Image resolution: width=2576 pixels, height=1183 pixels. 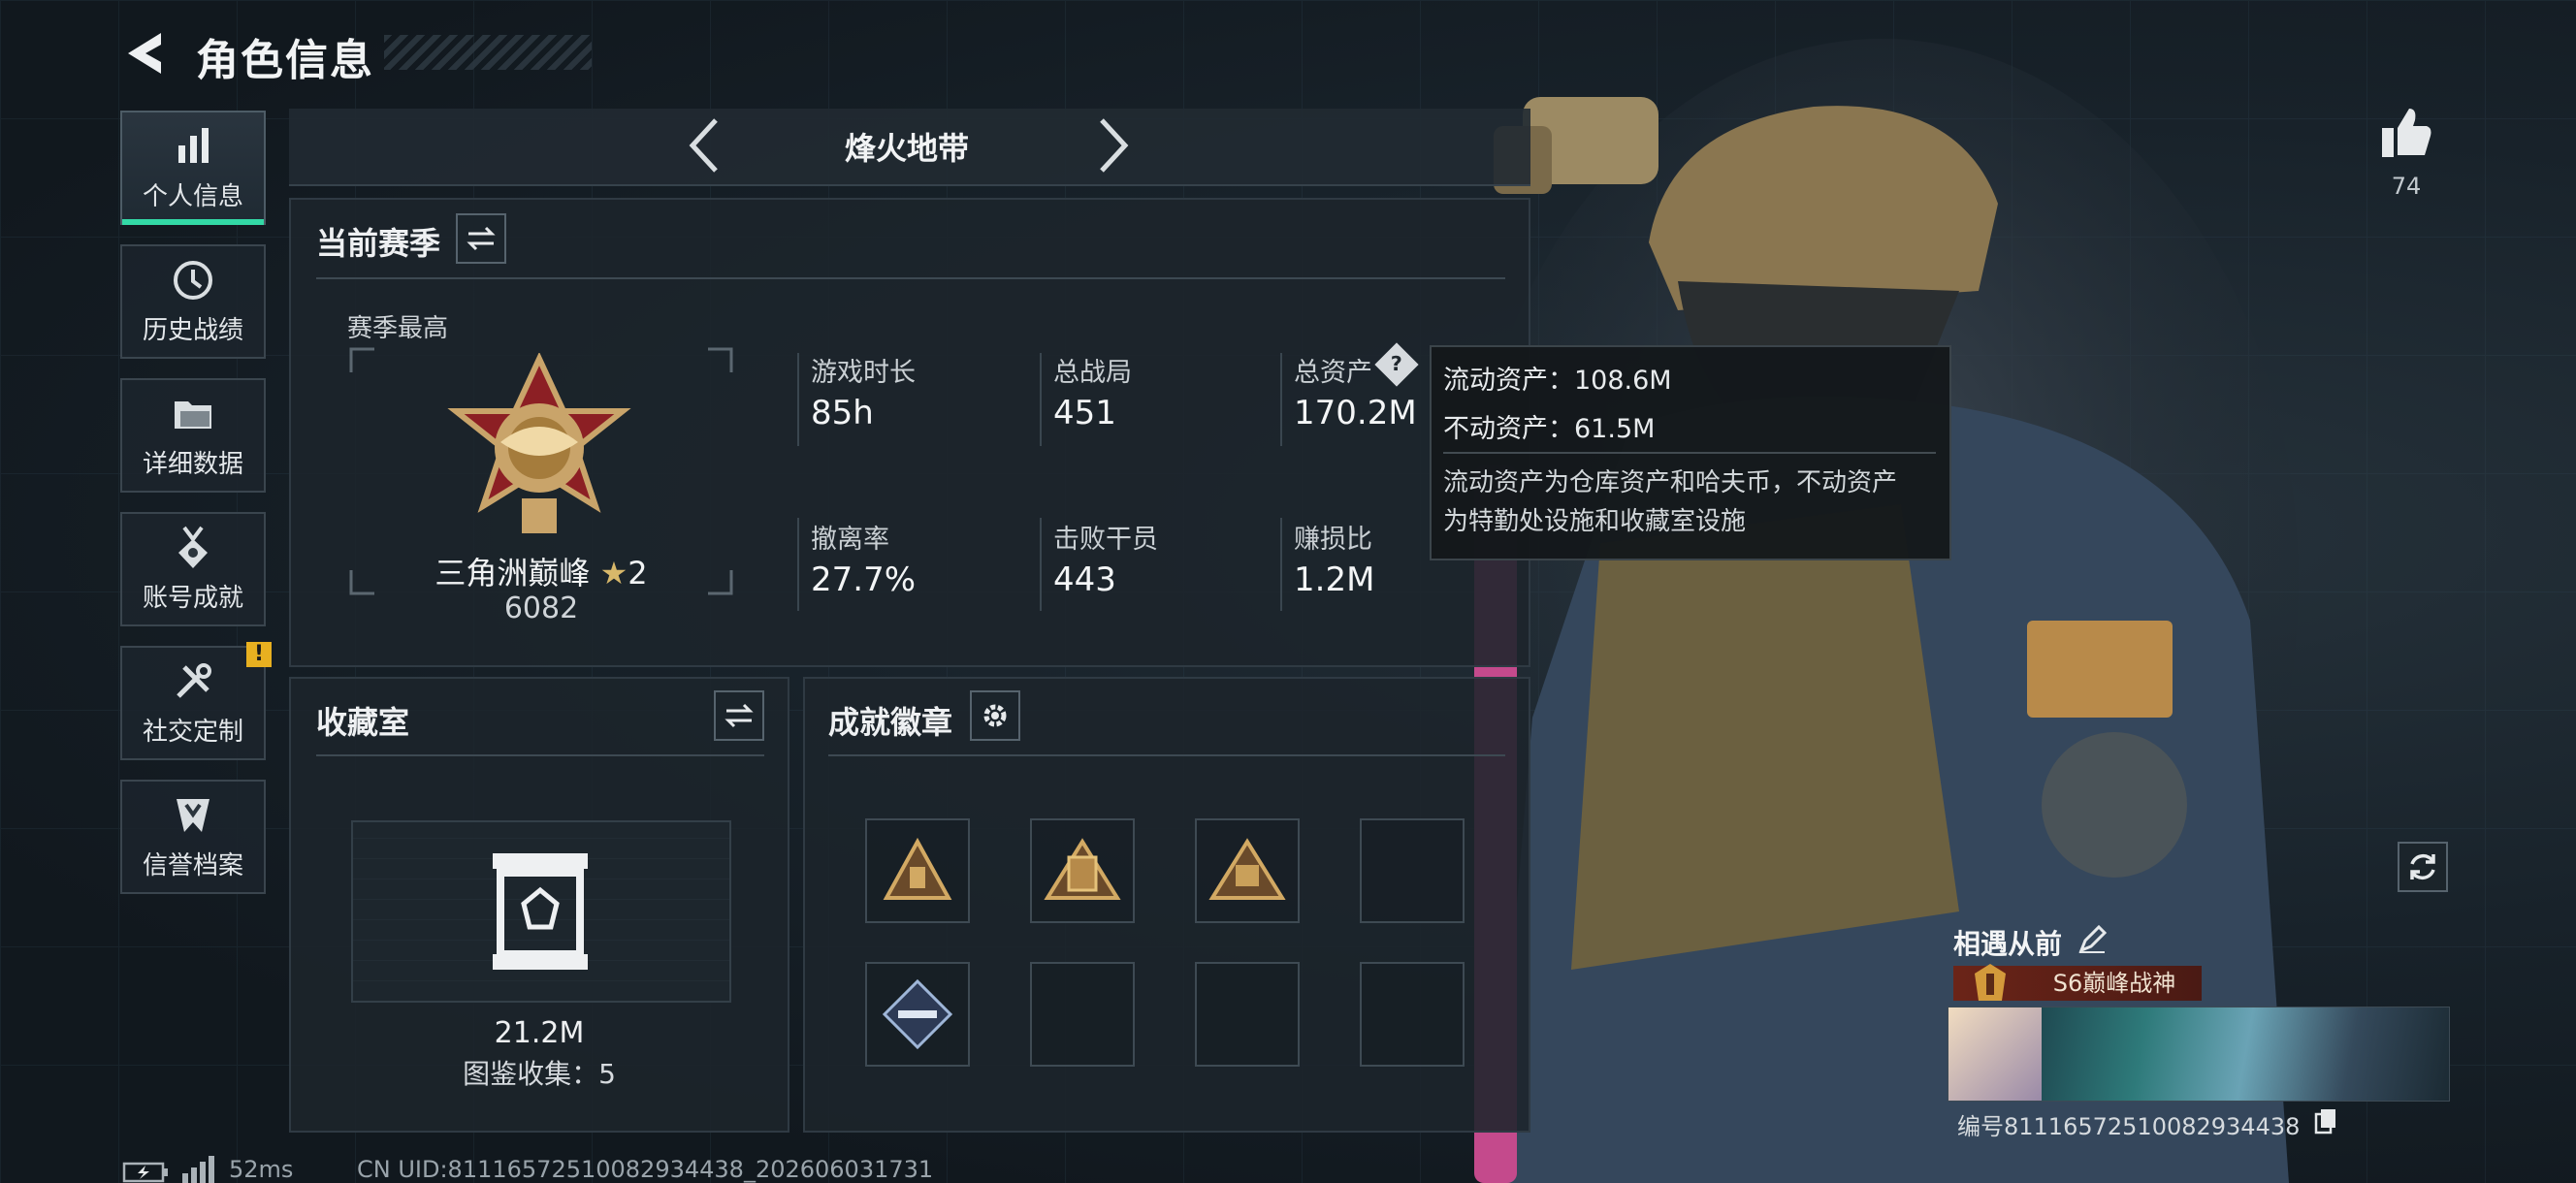 I want to click on stat-label: 总资产, so click(x=1333, y=373).